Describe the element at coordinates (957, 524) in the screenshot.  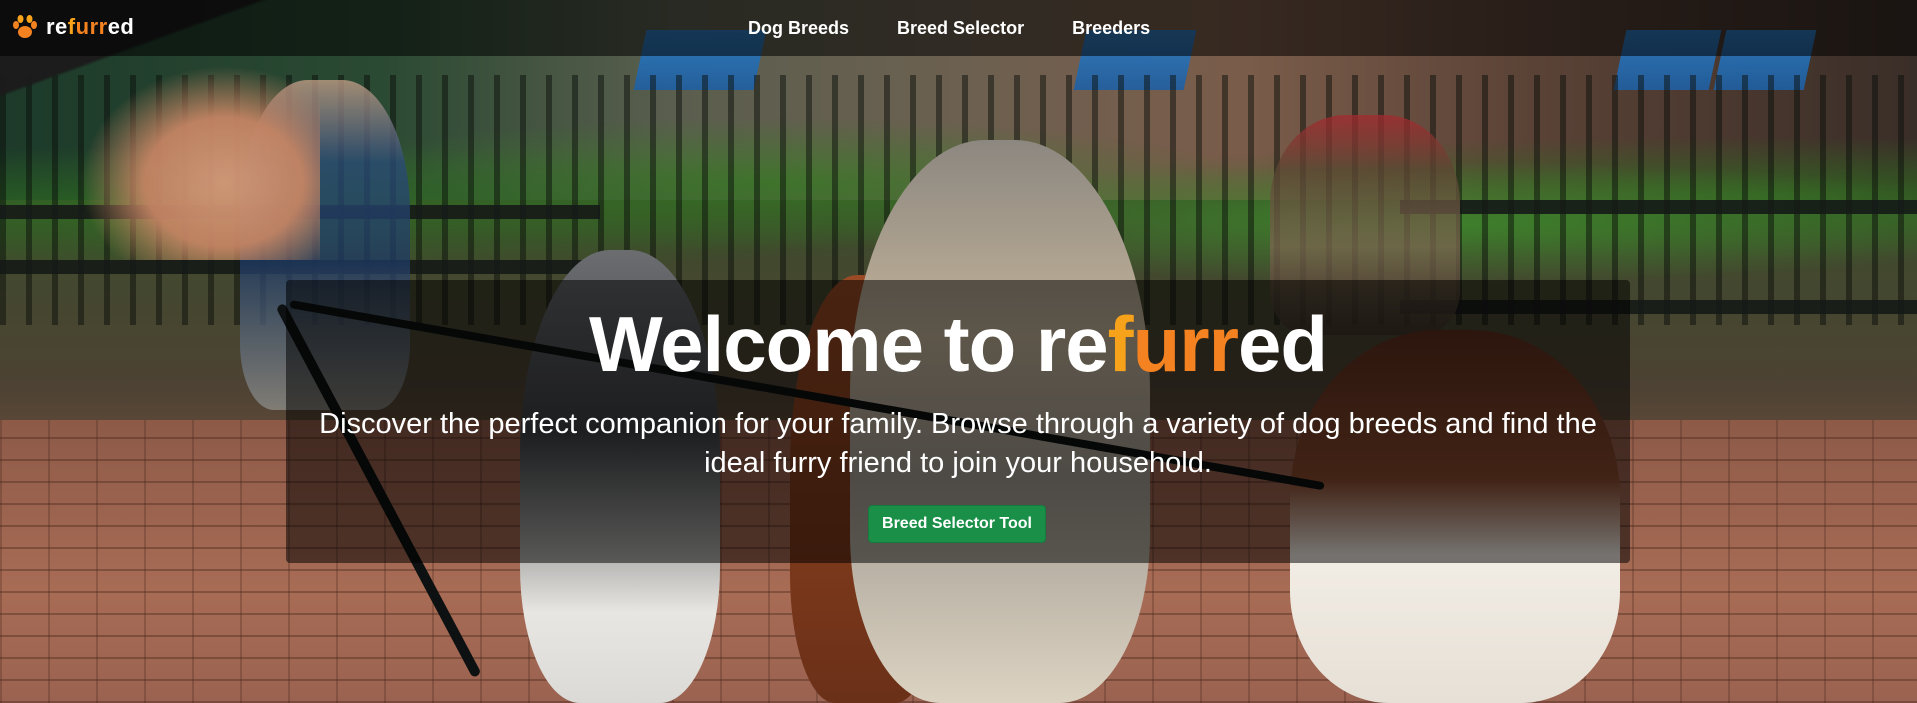
I see `breed-selector-tool-button: Breed Selector Tool` at that location.